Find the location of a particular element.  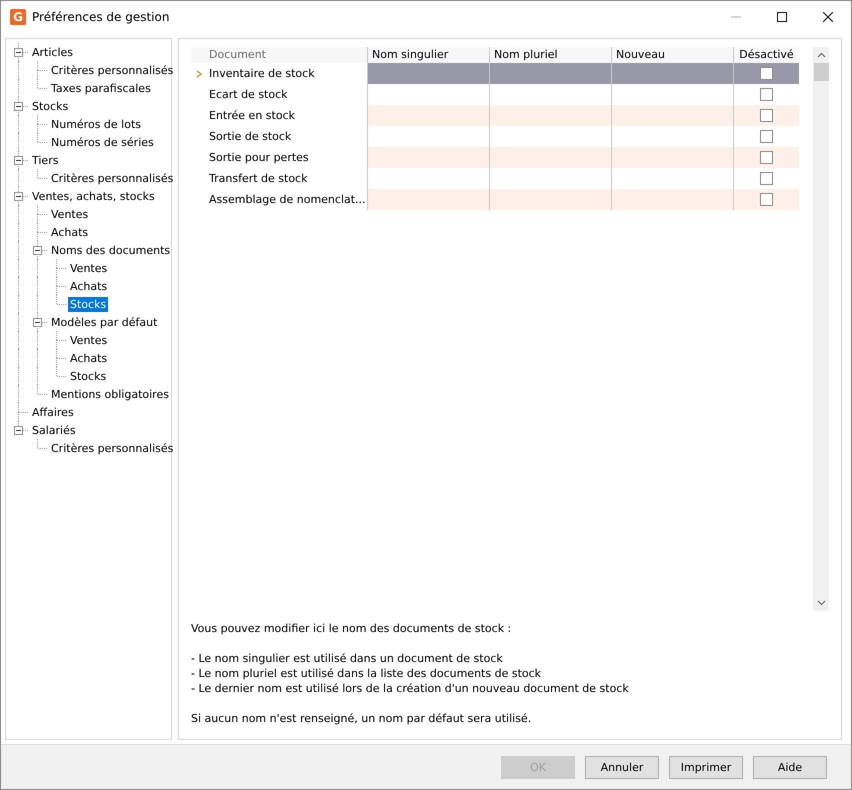

scroll-up-icon is located at coordinates (821, 55).